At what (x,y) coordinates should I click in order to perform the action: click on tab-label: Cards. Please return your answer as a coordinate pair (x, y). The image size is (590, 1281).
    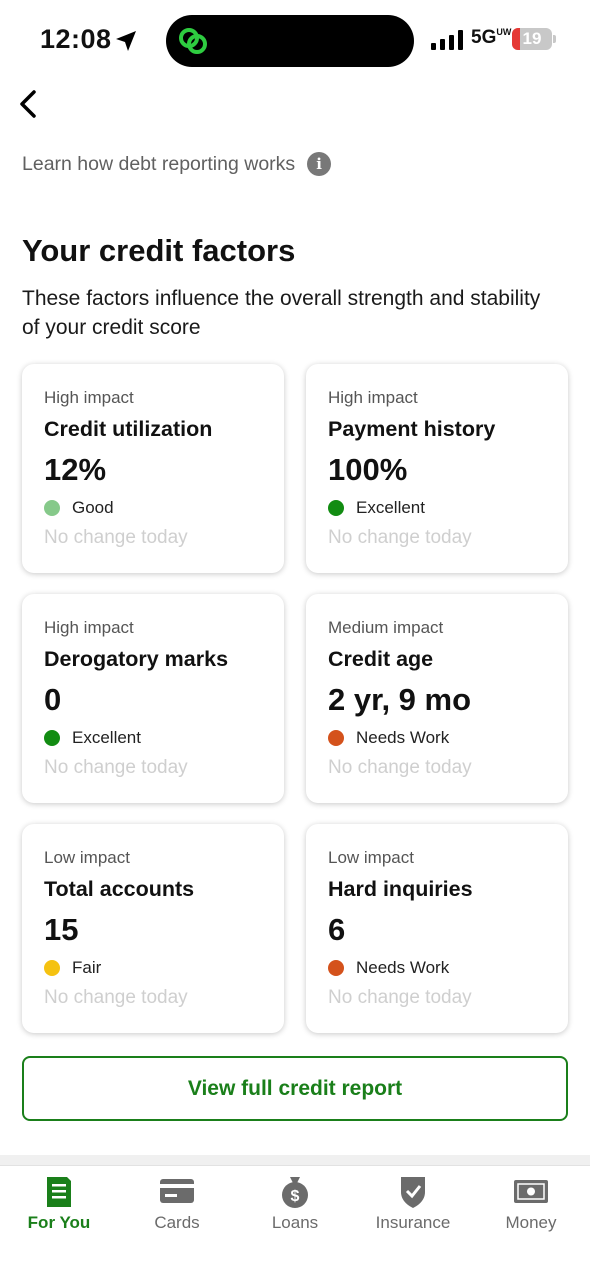
    Looking at the image, I should click on (177, 1222).